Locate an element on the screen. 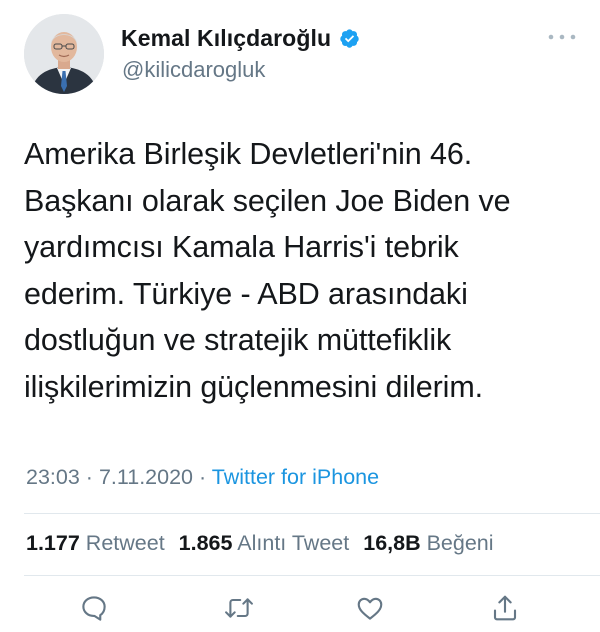 The image size is (600, 632). tweet-meta: 23:03 · 7.11.2020 · Twitter for iPhone is located at coordinates (202, 477).